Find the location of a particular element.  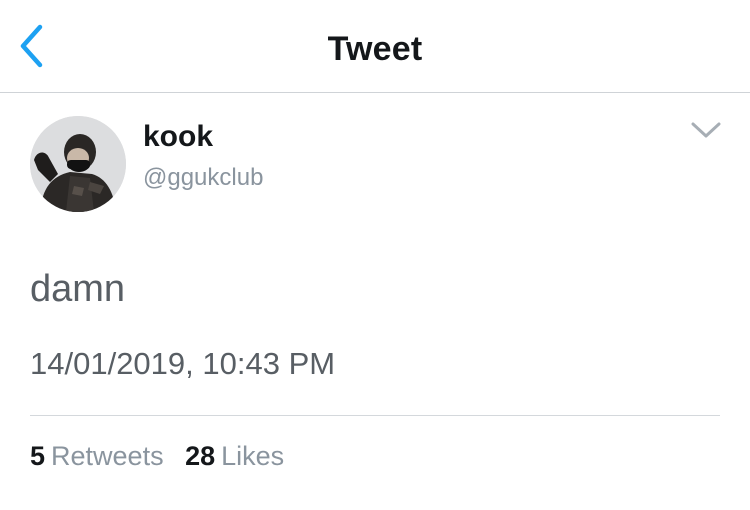

retweets-stat: 5 Retweets is located at coordinates (97, 456).